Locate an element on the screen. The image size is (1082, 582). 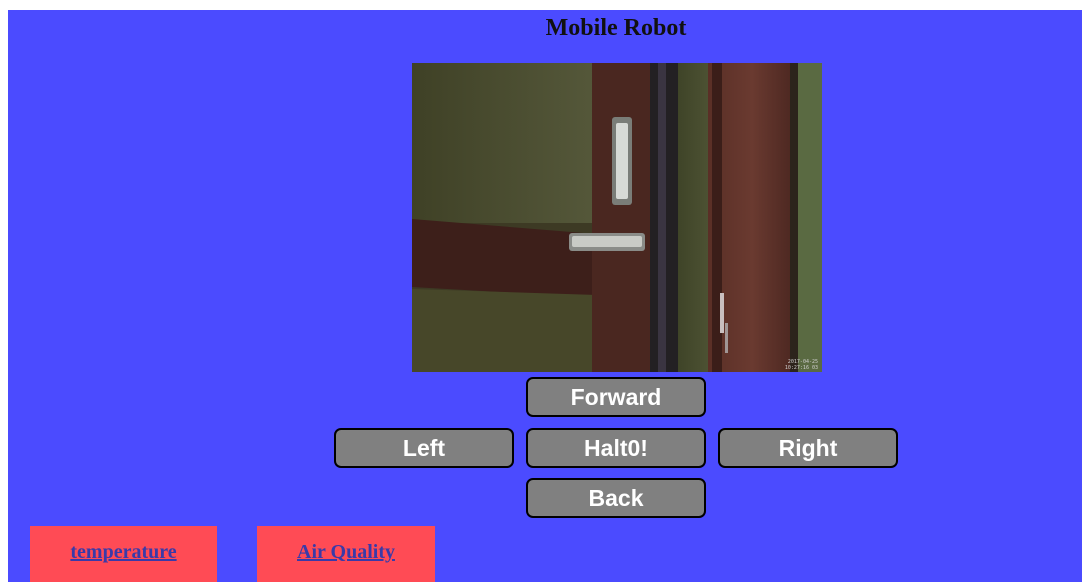
camera-timestamp: 2017-04-25 10:27:16 03 is located at coordinates (801, 365).